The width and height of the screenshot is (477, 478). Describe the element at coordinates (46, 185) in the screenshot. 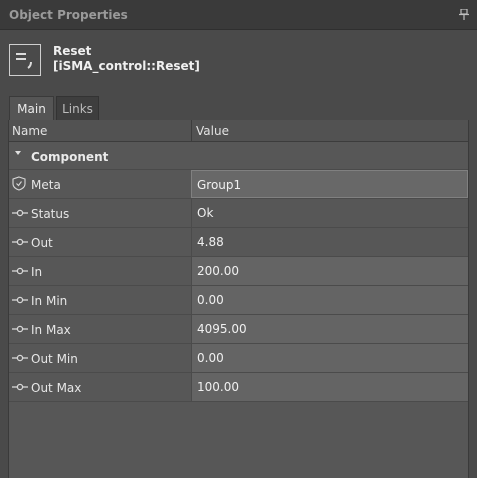

I see `property-label: Meta` at that location.